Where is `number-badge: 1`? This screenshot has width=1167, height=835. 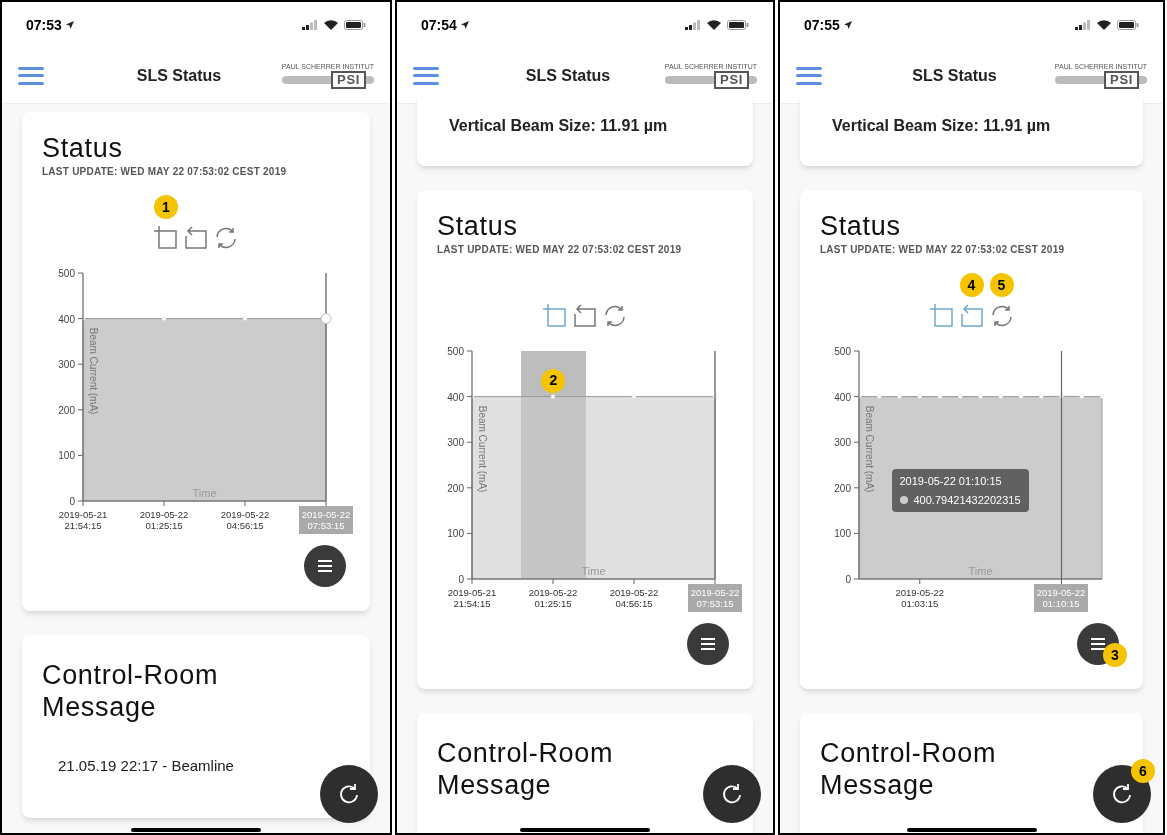 number-badge: 1 is located at coordinates (166, 207).